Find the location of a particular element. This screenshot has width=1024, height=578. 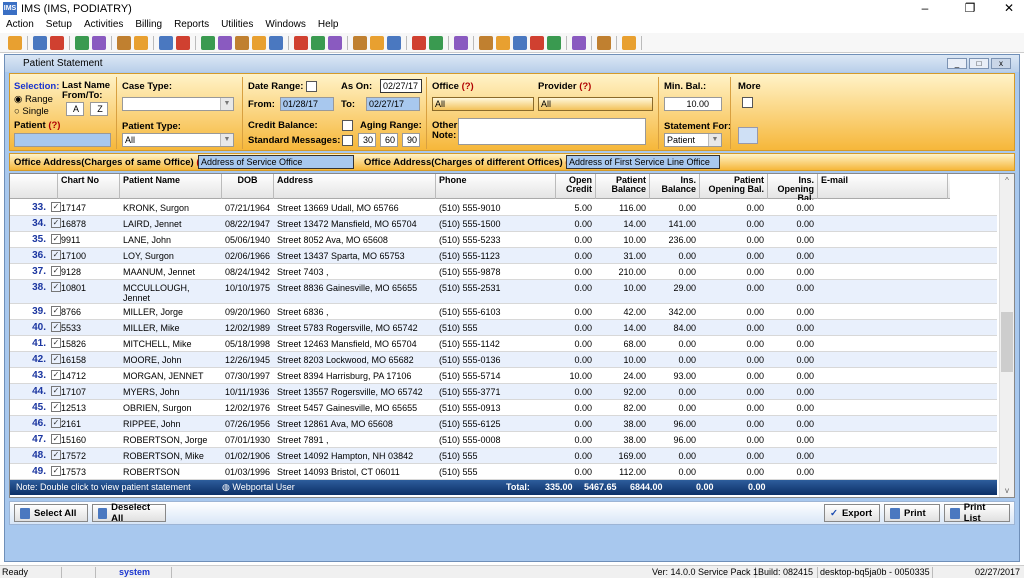

aging-90-input: 90 is located at coordinates (411, 140).